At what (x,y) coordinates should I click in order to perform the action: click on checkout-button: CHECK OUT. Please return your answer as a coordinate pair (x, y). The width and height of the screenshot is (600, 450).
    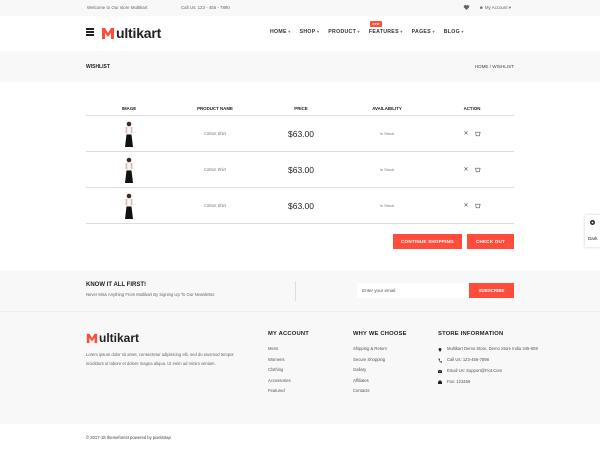
    Looking at the image, I should click on (490, 241).